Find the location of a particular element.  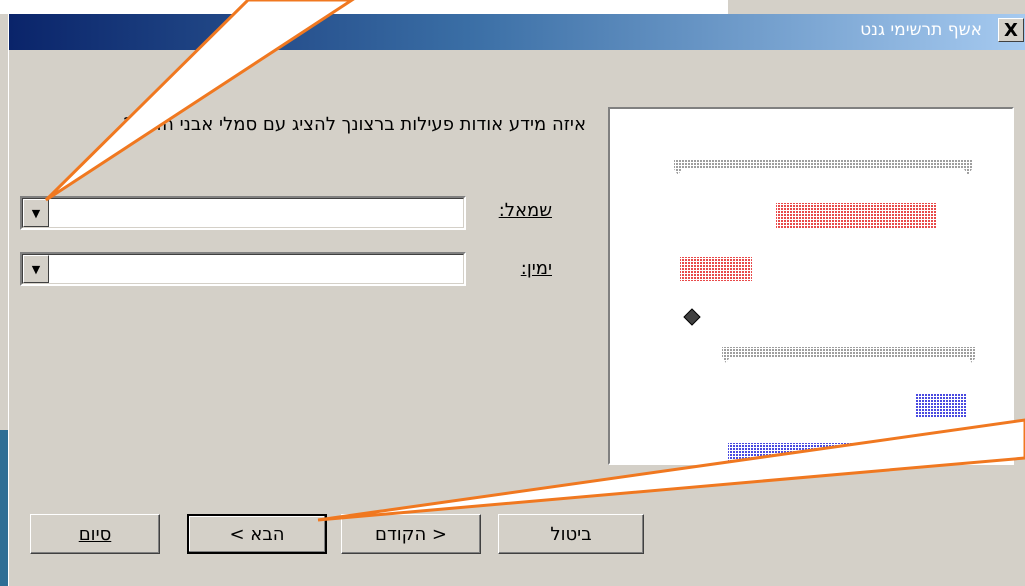

summary-bar-top is located at coordinates (823, 167).